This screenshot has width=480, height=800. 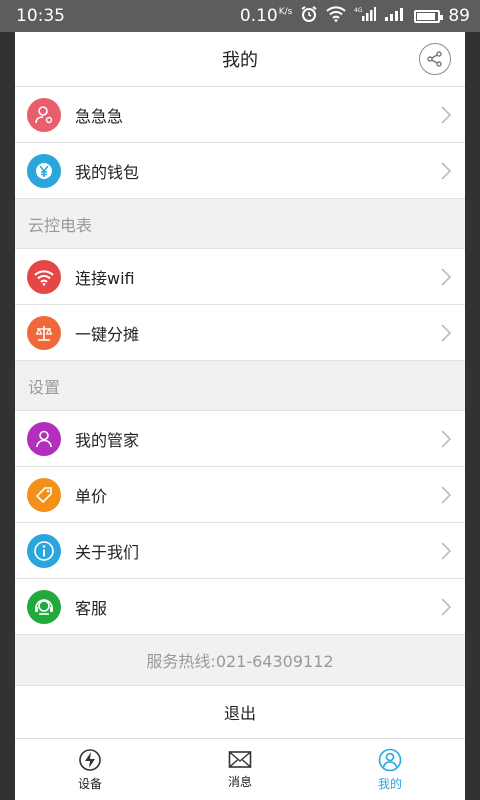 I want to click on info-icon, so click(x=44, y=550).